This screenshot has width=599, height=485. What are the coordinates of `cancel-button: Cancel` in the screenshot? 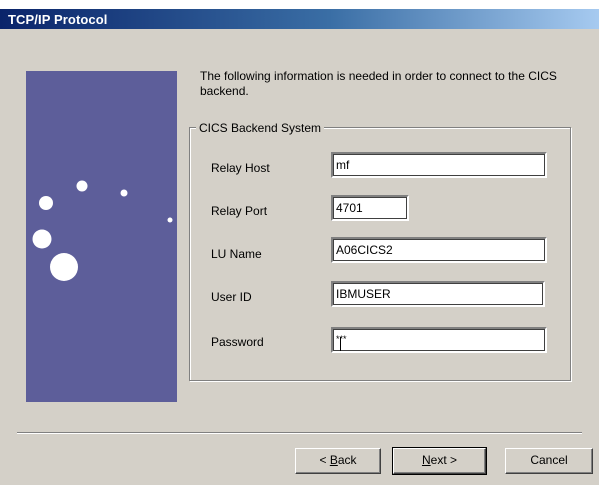 It's located at (549, 461).